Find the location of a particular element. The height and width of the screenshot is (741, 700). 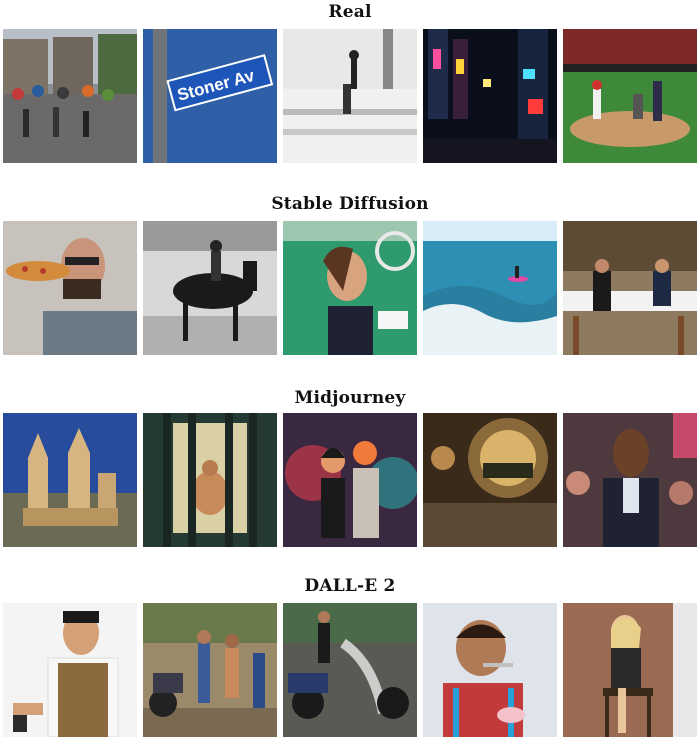

image-boy-cupcake is located at coordinates (490, 670).